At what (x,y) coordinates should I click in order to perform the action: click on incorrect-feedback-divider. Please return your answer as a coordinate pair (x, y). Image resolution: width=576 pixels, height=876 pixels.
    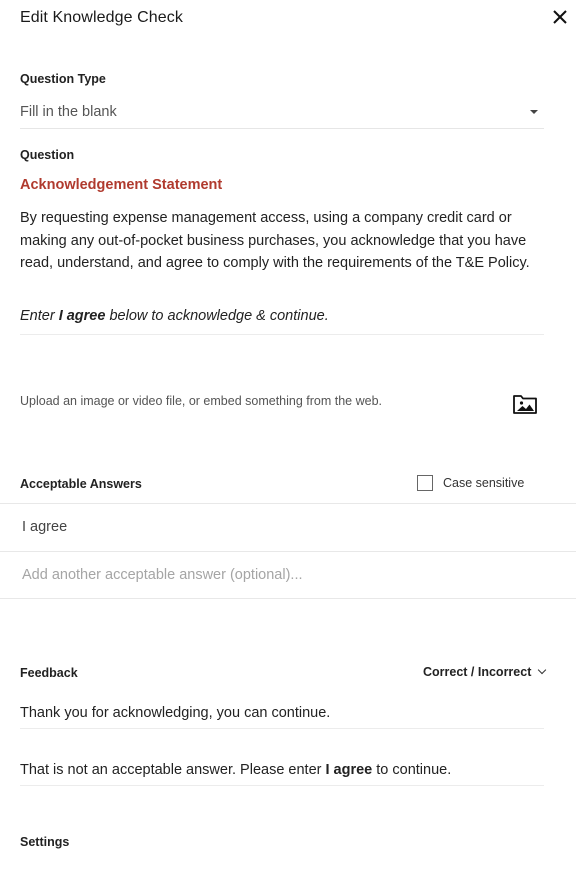
    Looking at the image, I should click on (282, 785).